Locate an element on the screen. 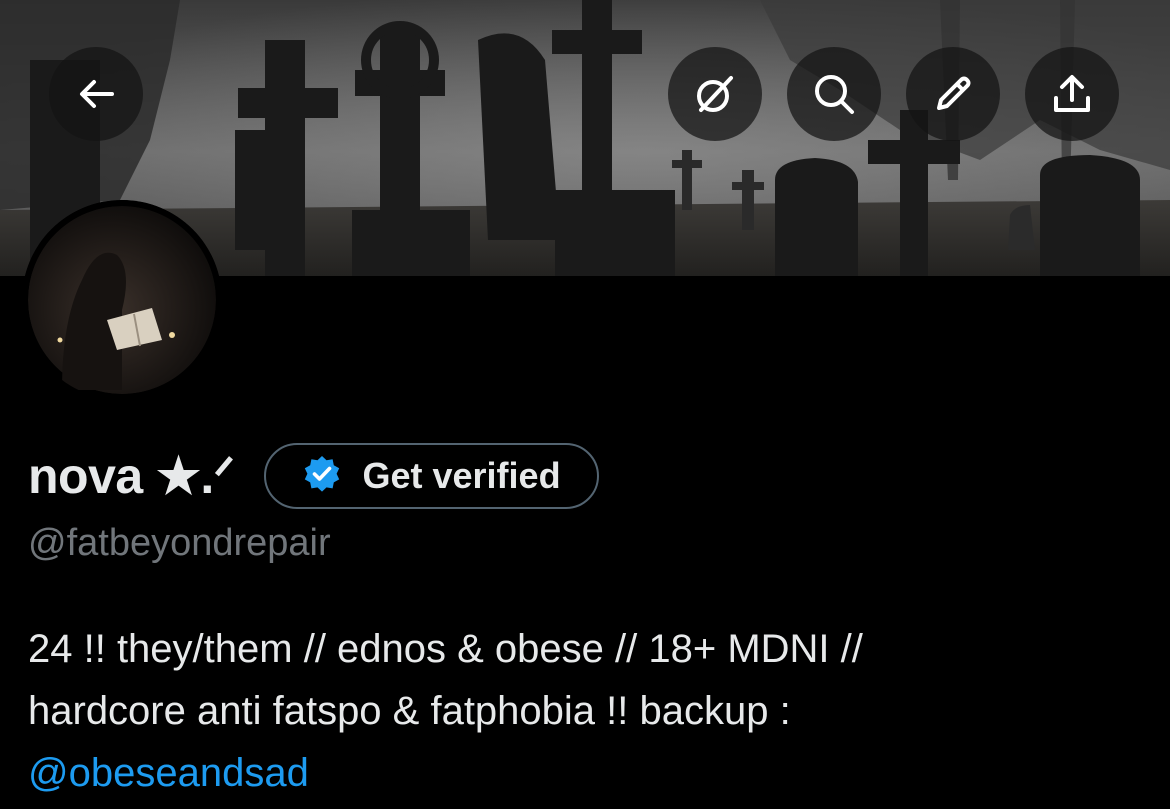  share-button is located at coordinates (1072, 94).